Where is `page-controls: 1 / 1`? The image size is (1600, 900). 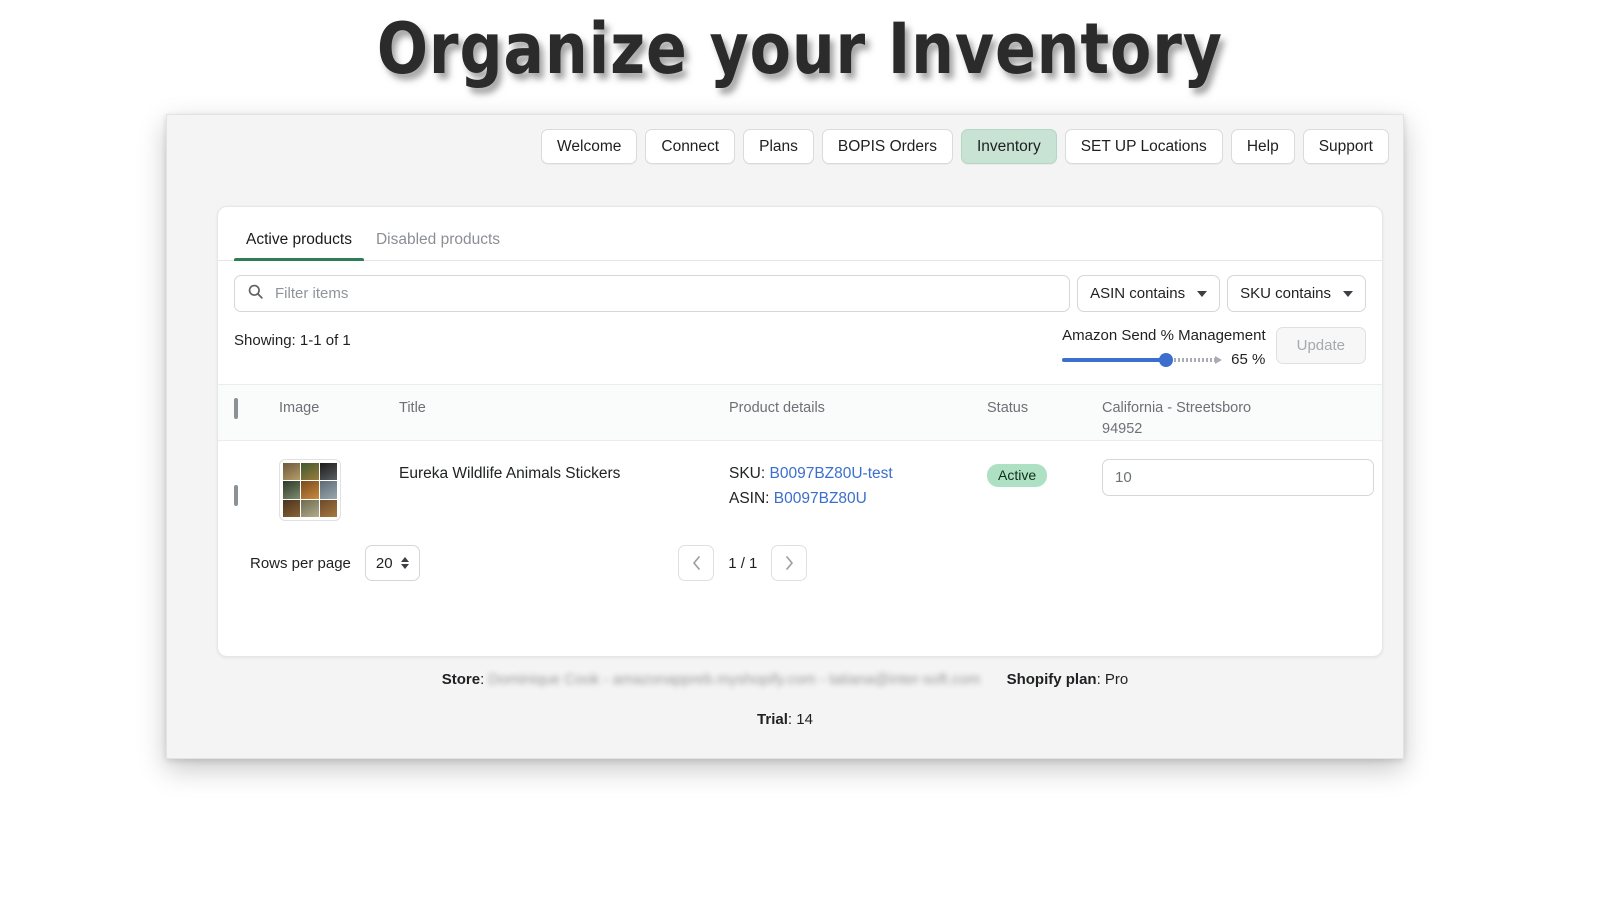 page-controls: 1 / 1 is located at coordinates (743, 563).